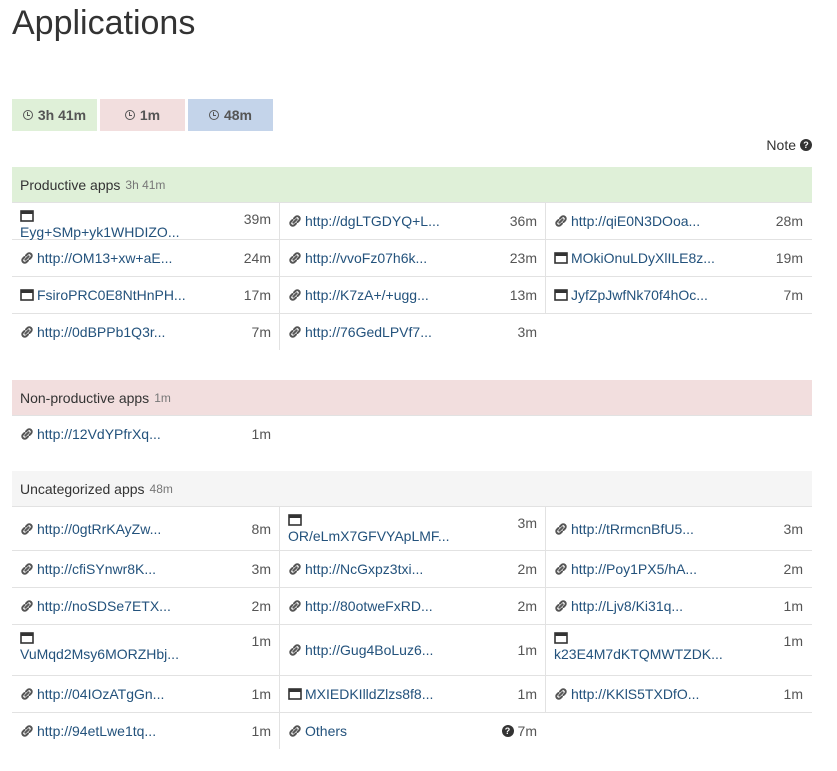 This screenshot has width=837, height=771. I want to click on app-item: http://04IOzATgGn... 1m, so click(145, 694).